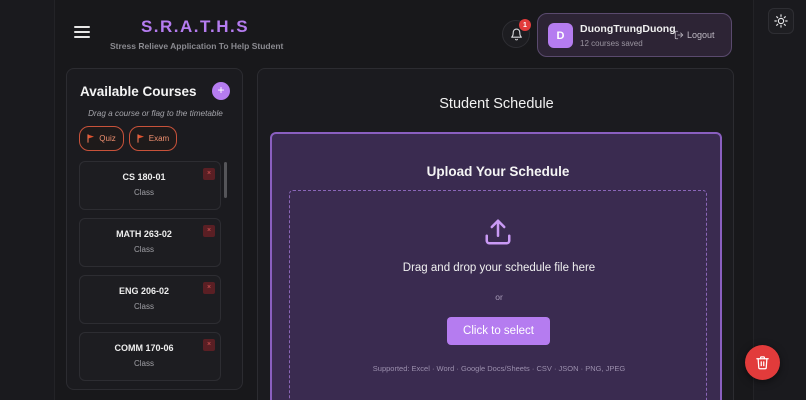 Image resolution: width=806 pixels, height=400 pixels. I want to click on quiz-flag-button: Quiz, so click(101, 138).